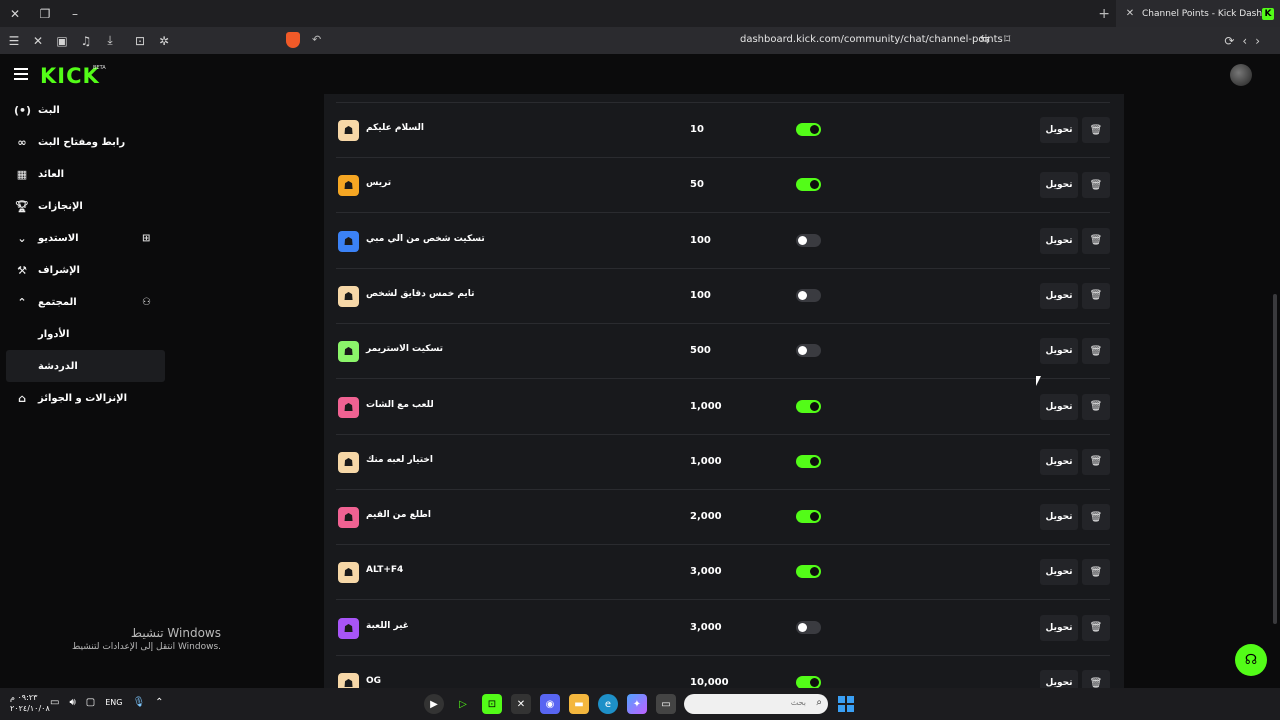 Image resolution: width=1280 pixels, height=720 pixels. Describe the element at coordinates (110, 41) in the screenshot. I see `download-icon: ⤓` at that location.